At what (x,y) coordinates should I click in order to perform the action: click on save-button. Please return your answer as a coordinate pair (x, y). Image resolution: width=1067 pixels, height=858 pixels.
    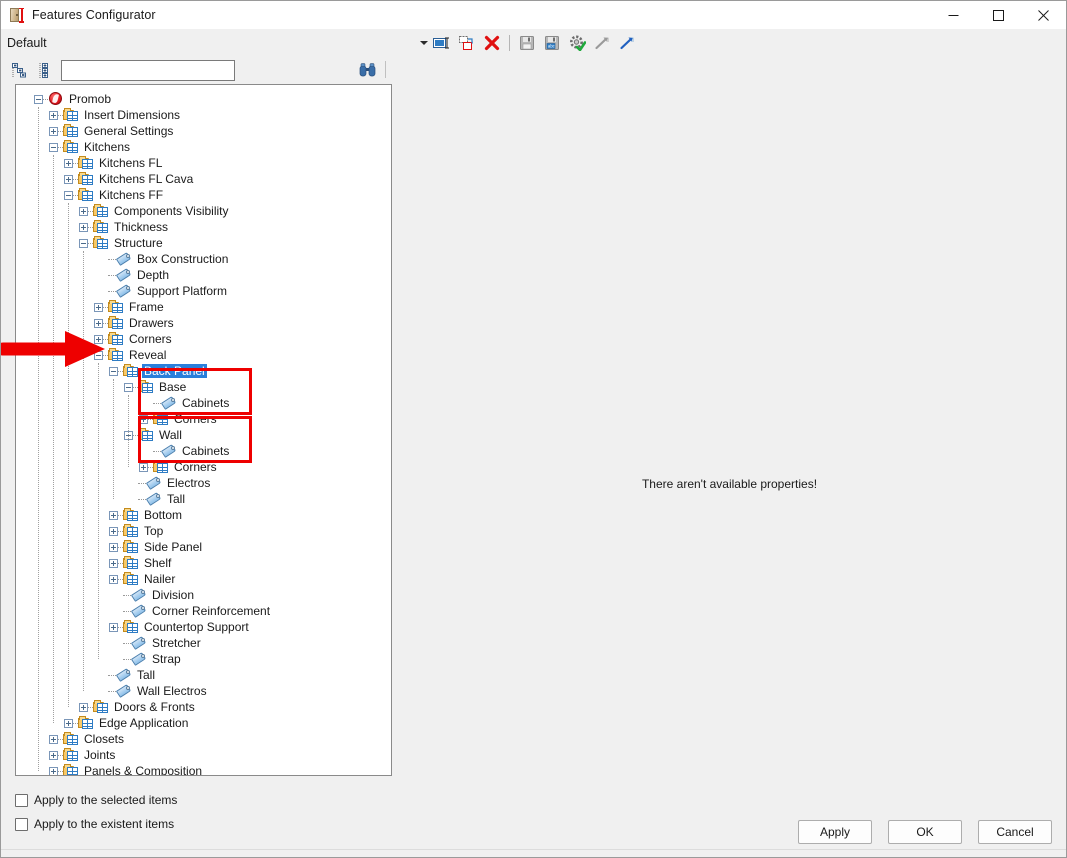
    Looking at the image, I should click on (527, 43).